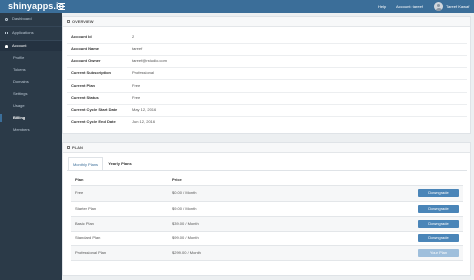 This screenshot has height=280, width=474. Describe the element at coordinates (185, 223) in the screenshot. I see `plan-price-basic: $39.00 / Month` at that location.